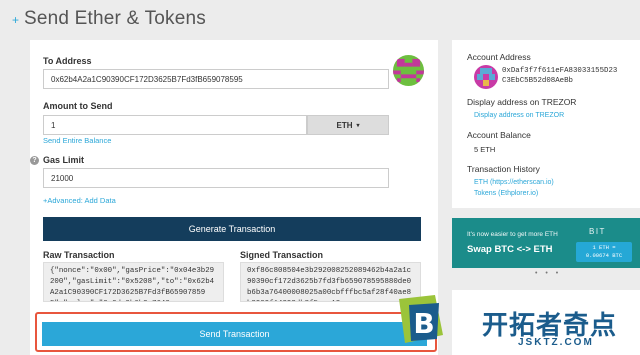  I want to click on gas-limit-input: 21000, so click(216, 178).